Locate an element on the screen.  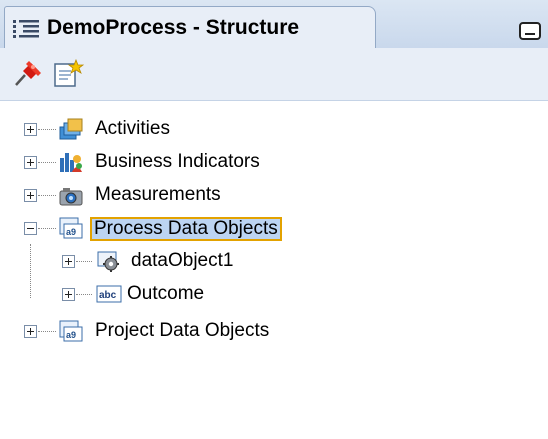
measurements-icon is located at coordinates (71, 195).